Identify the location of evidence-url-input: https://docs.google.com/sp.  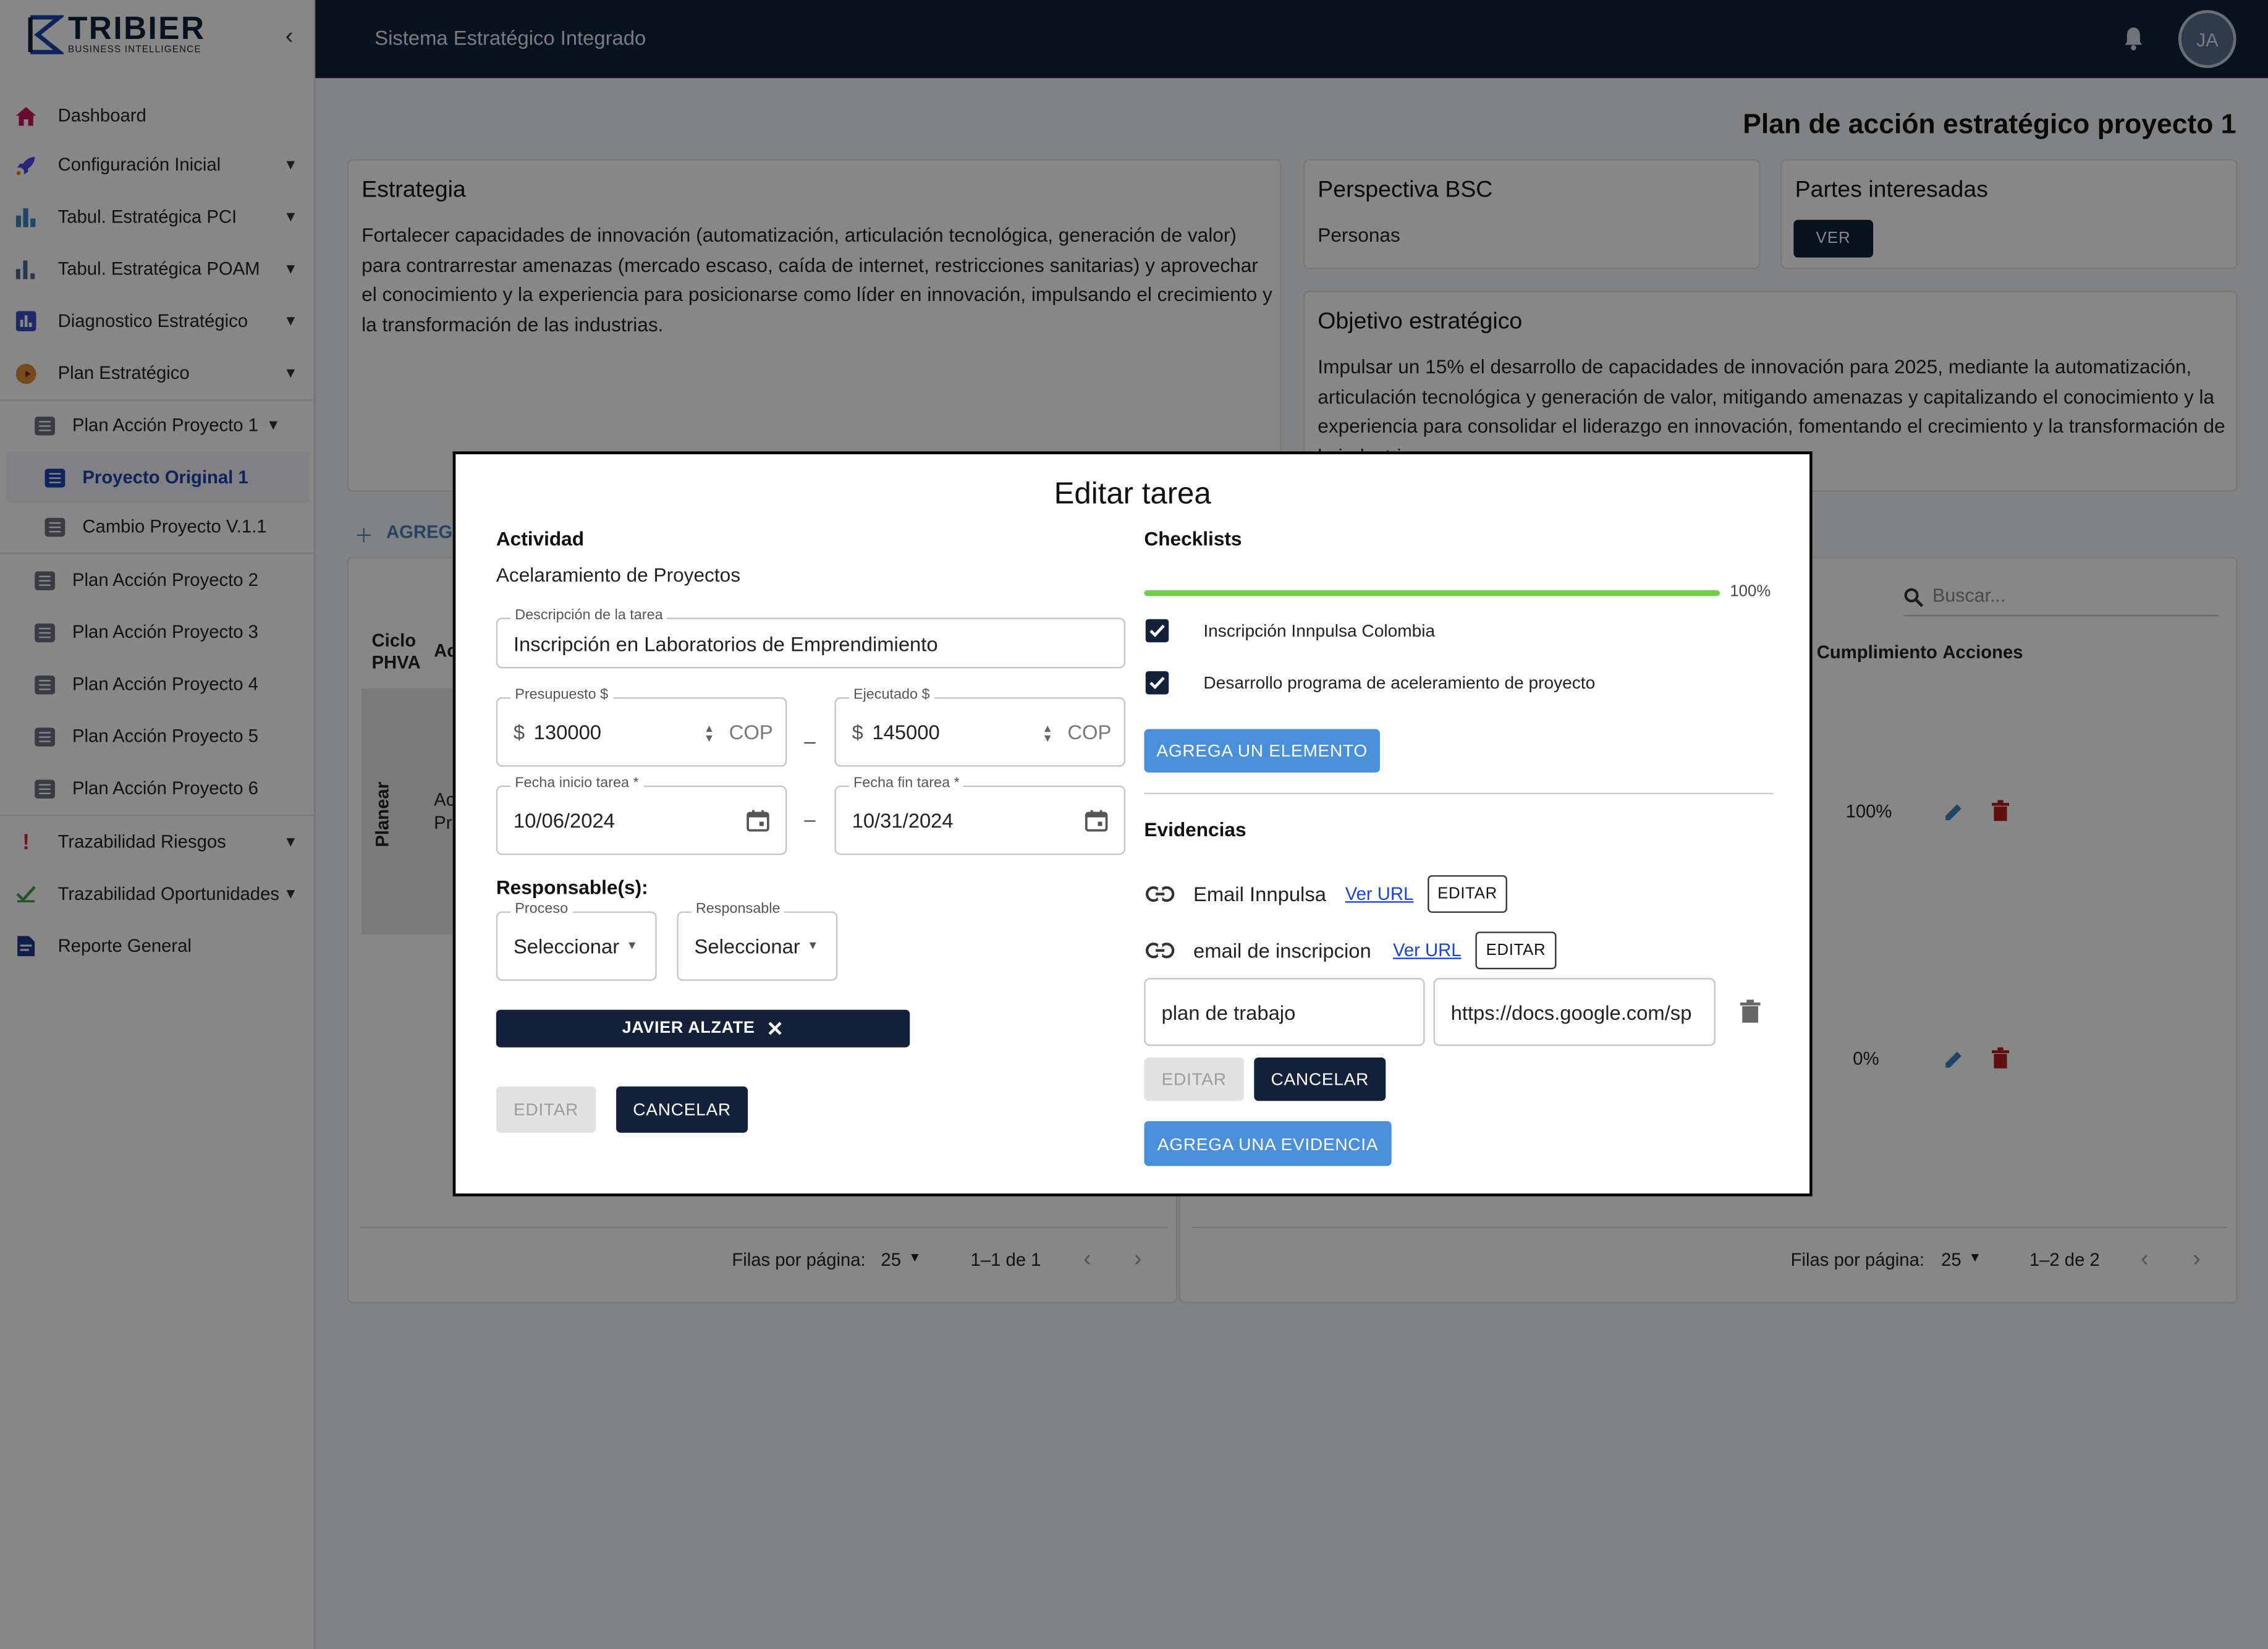
(1572, 1013).